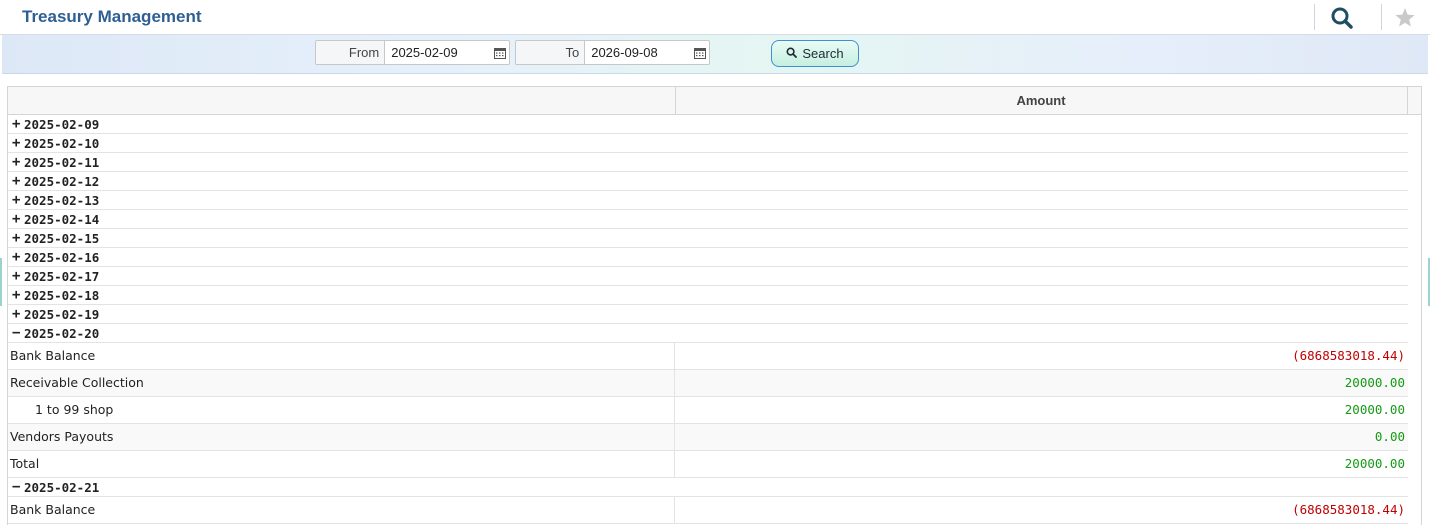  Describe the element at coordinates (1405, 18) in the screenshot. I see `star-icon` at that location.